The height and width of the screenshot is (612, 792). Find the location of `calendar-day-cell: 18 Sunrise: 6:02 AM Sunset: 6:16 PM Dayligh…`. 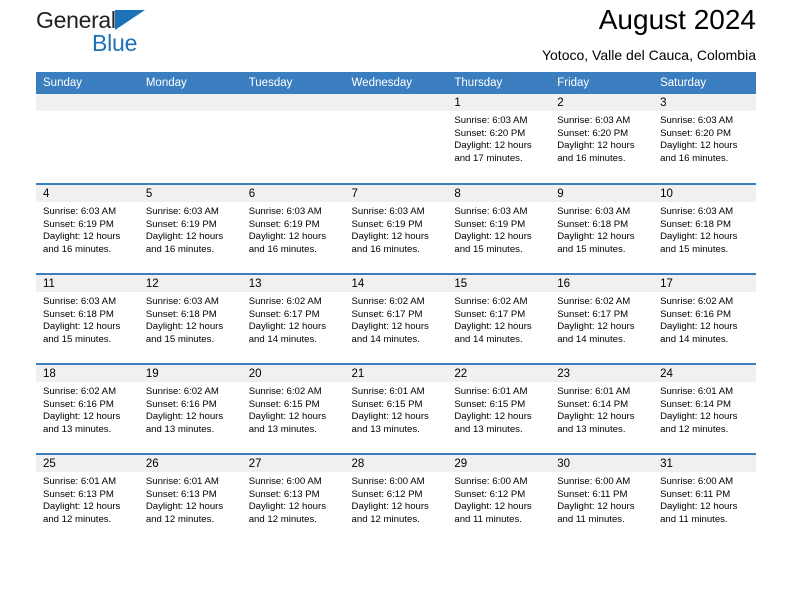

calendar-day-cell: 18 Sunrise: 6:02 AM Sunset: 6:16 PM Dayligh… is located at coordinates (87, 408).